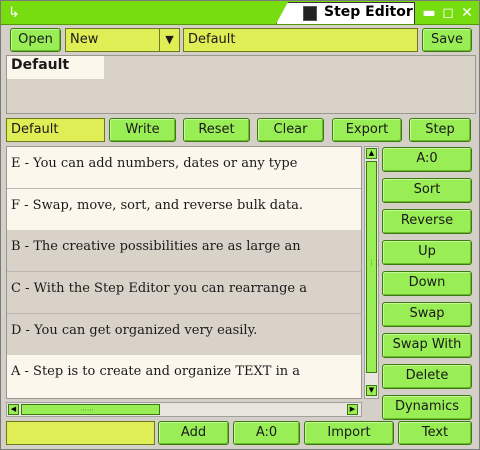  I want to click on window-menu-icon: ↳, so click(14, 13).